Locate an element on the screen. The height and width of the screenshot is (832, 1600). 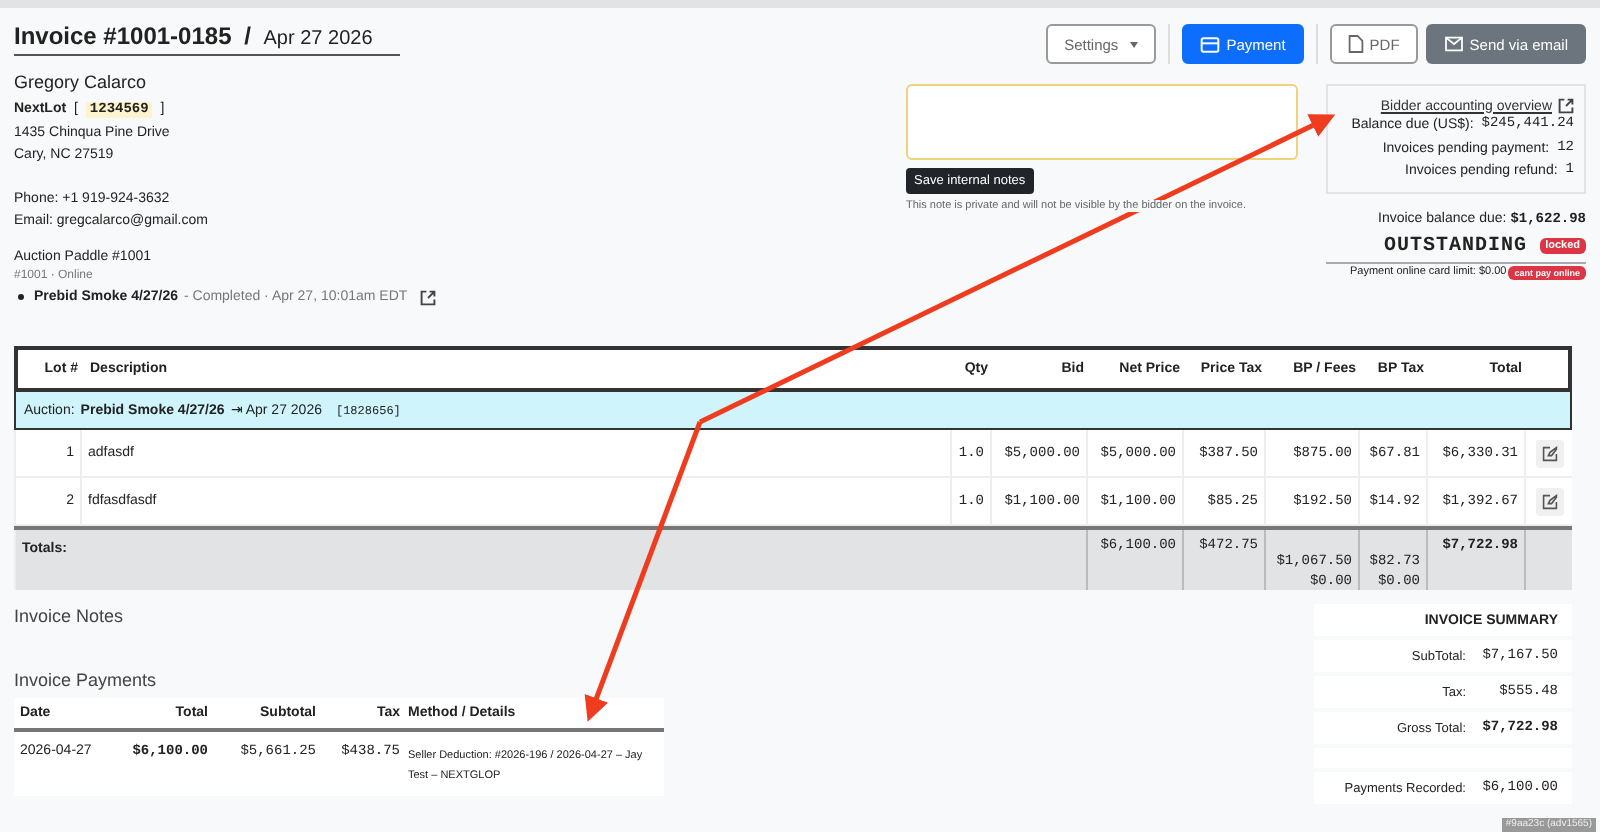
document-icon is located at coordinates (1355, 44).